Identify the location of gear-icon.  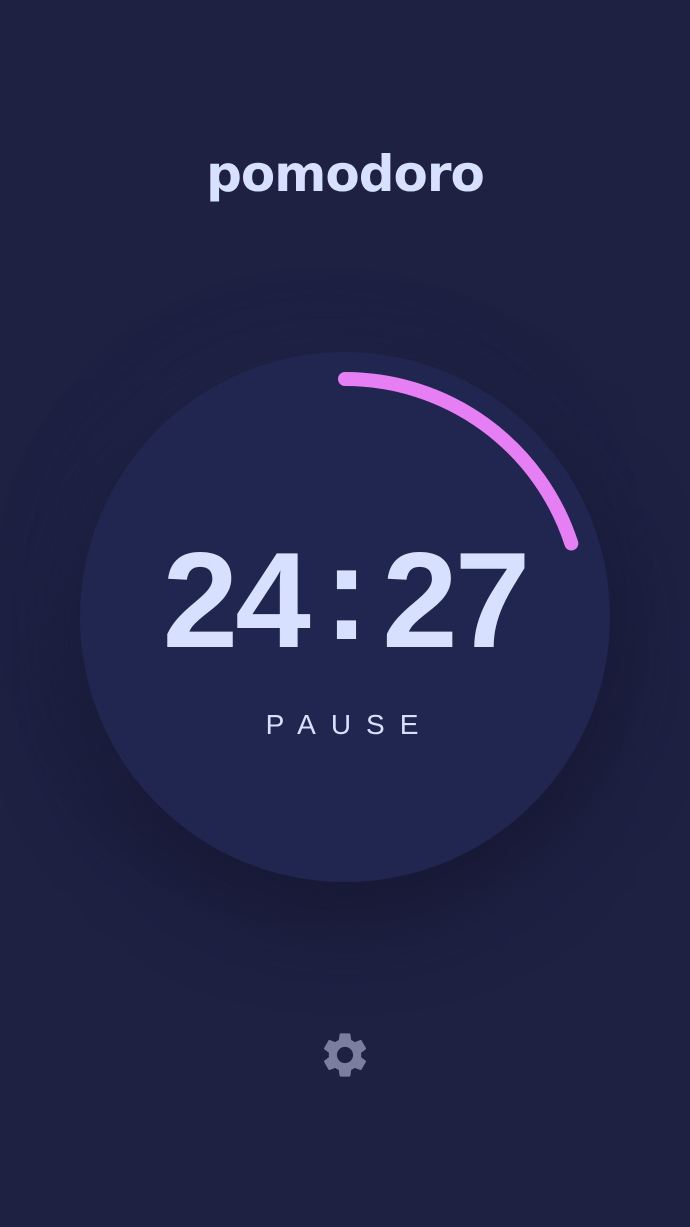
(345, 1055).